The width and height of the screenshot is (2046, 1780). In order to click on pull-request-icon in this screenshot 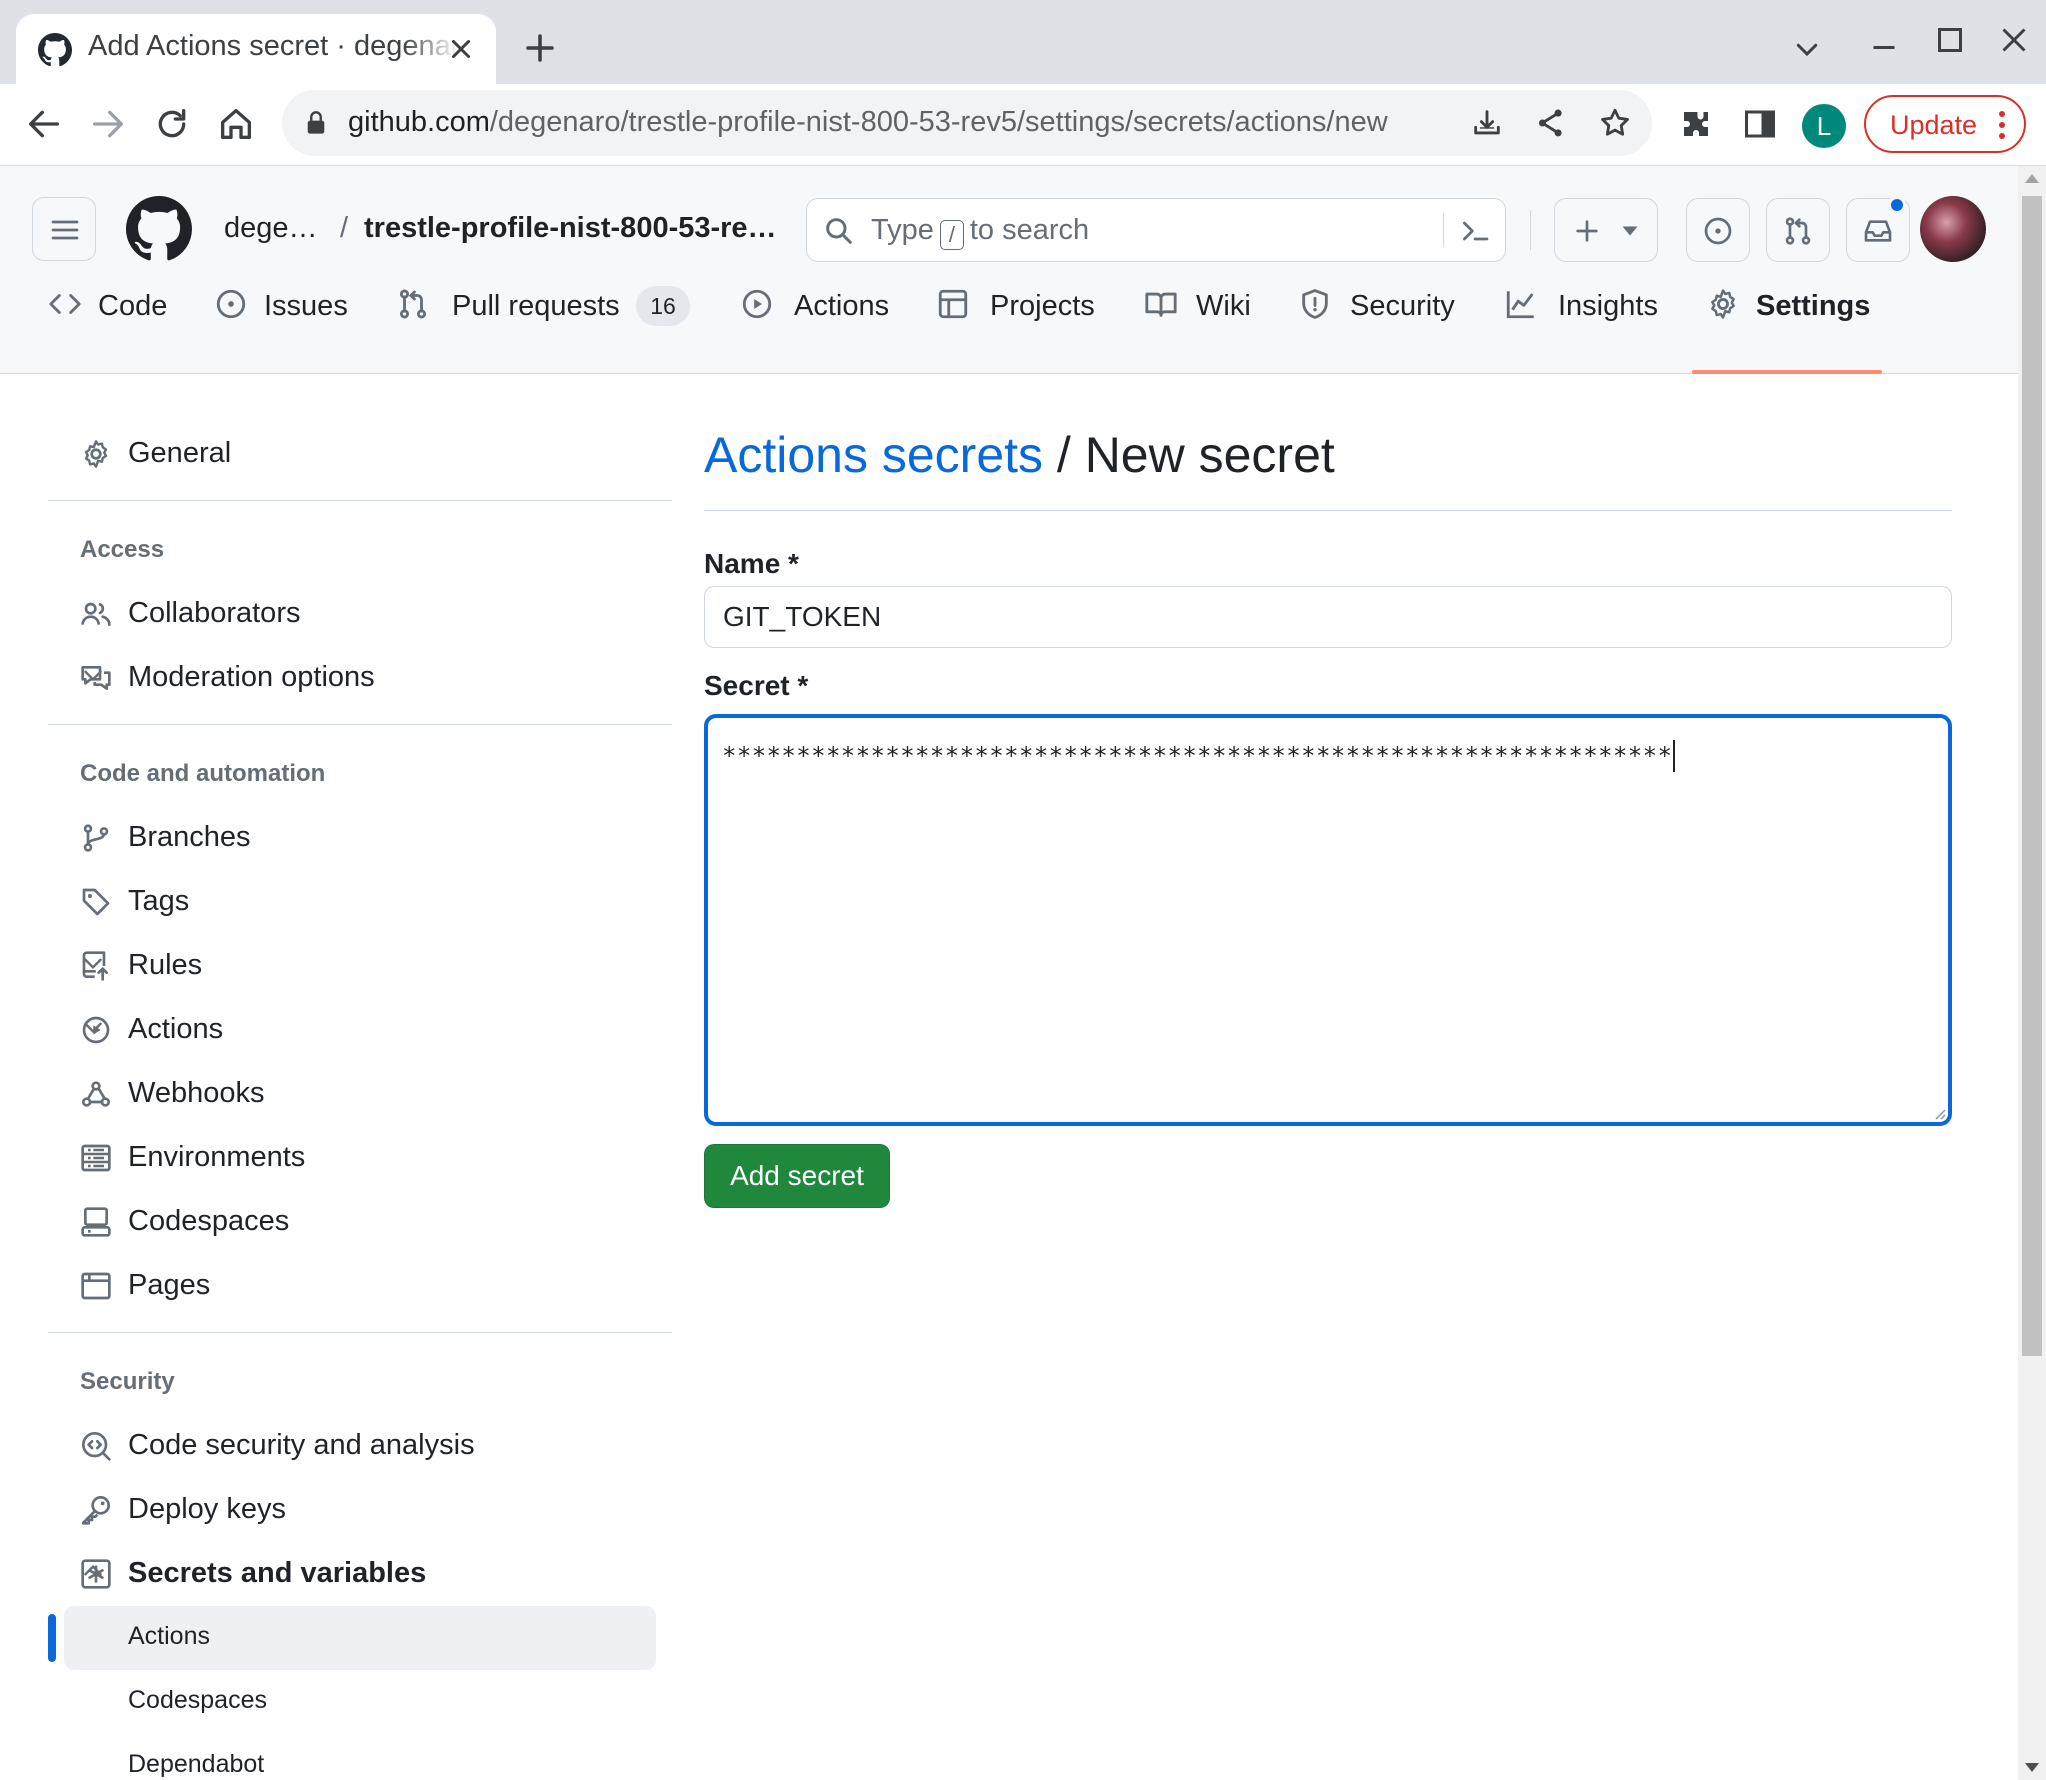, I will do `click(413, 304)`.